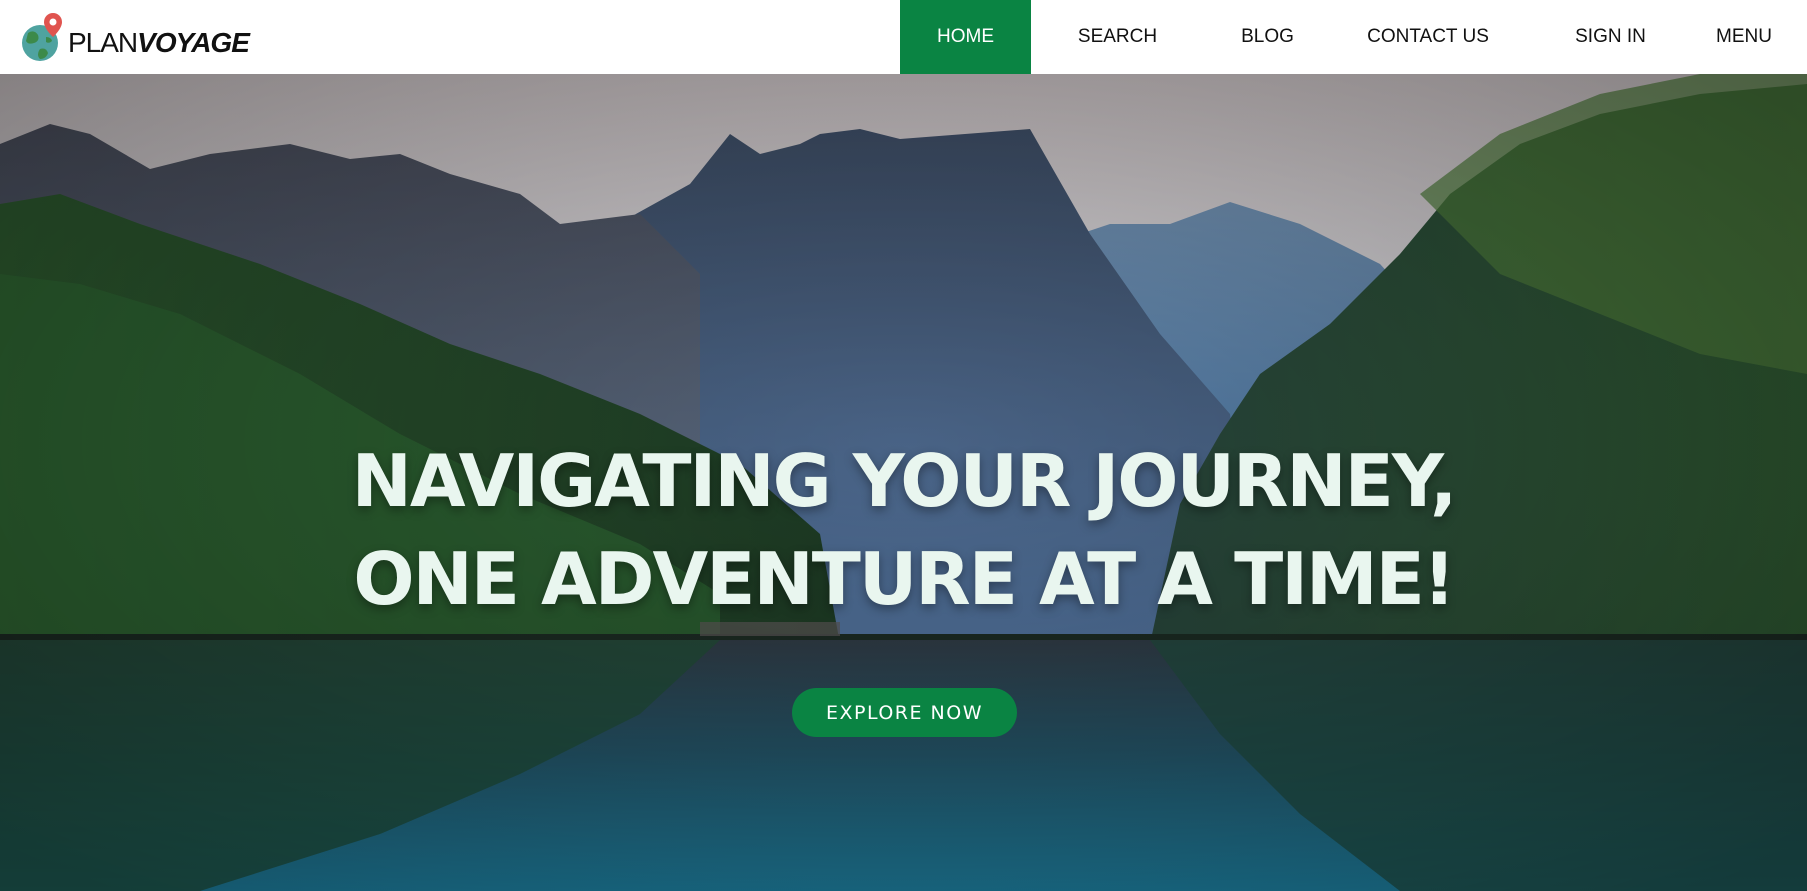 The image size is (1807, 891). I want to click on brand-name-part2: VOYAGE, so click(193, 42).